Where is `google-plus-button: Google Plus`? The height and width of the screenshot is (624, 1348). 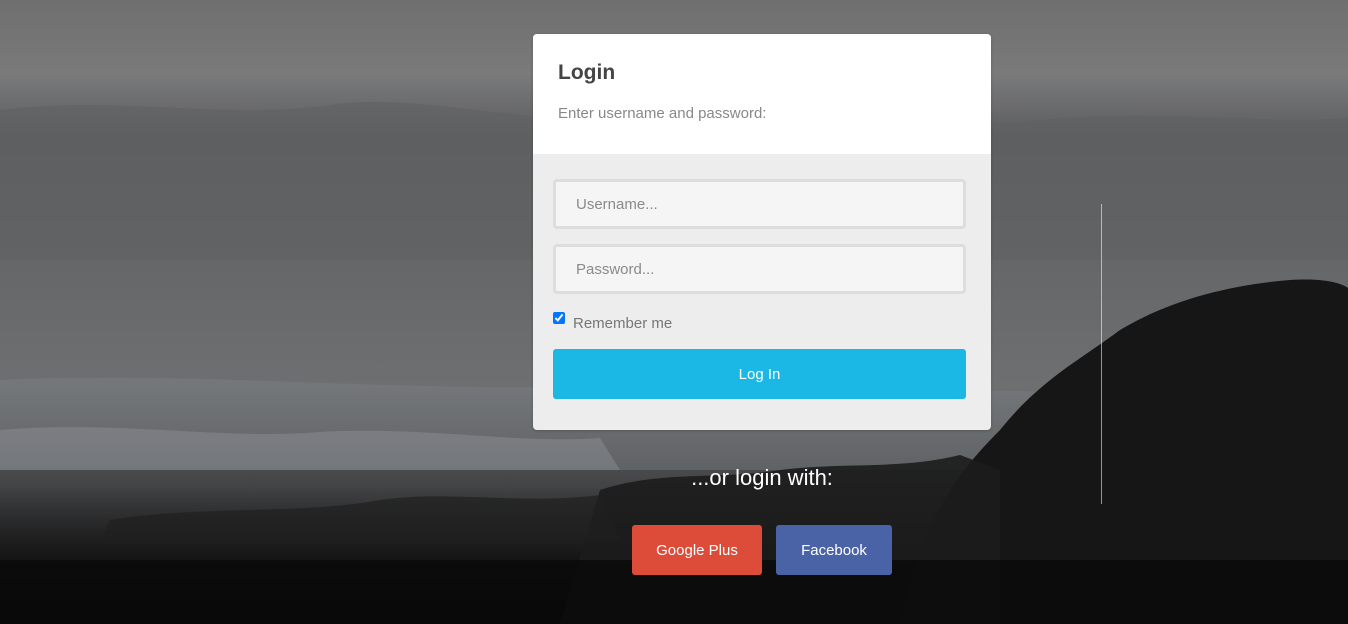
google-plus-button: Google Plus is located at coordinates (697, 550).